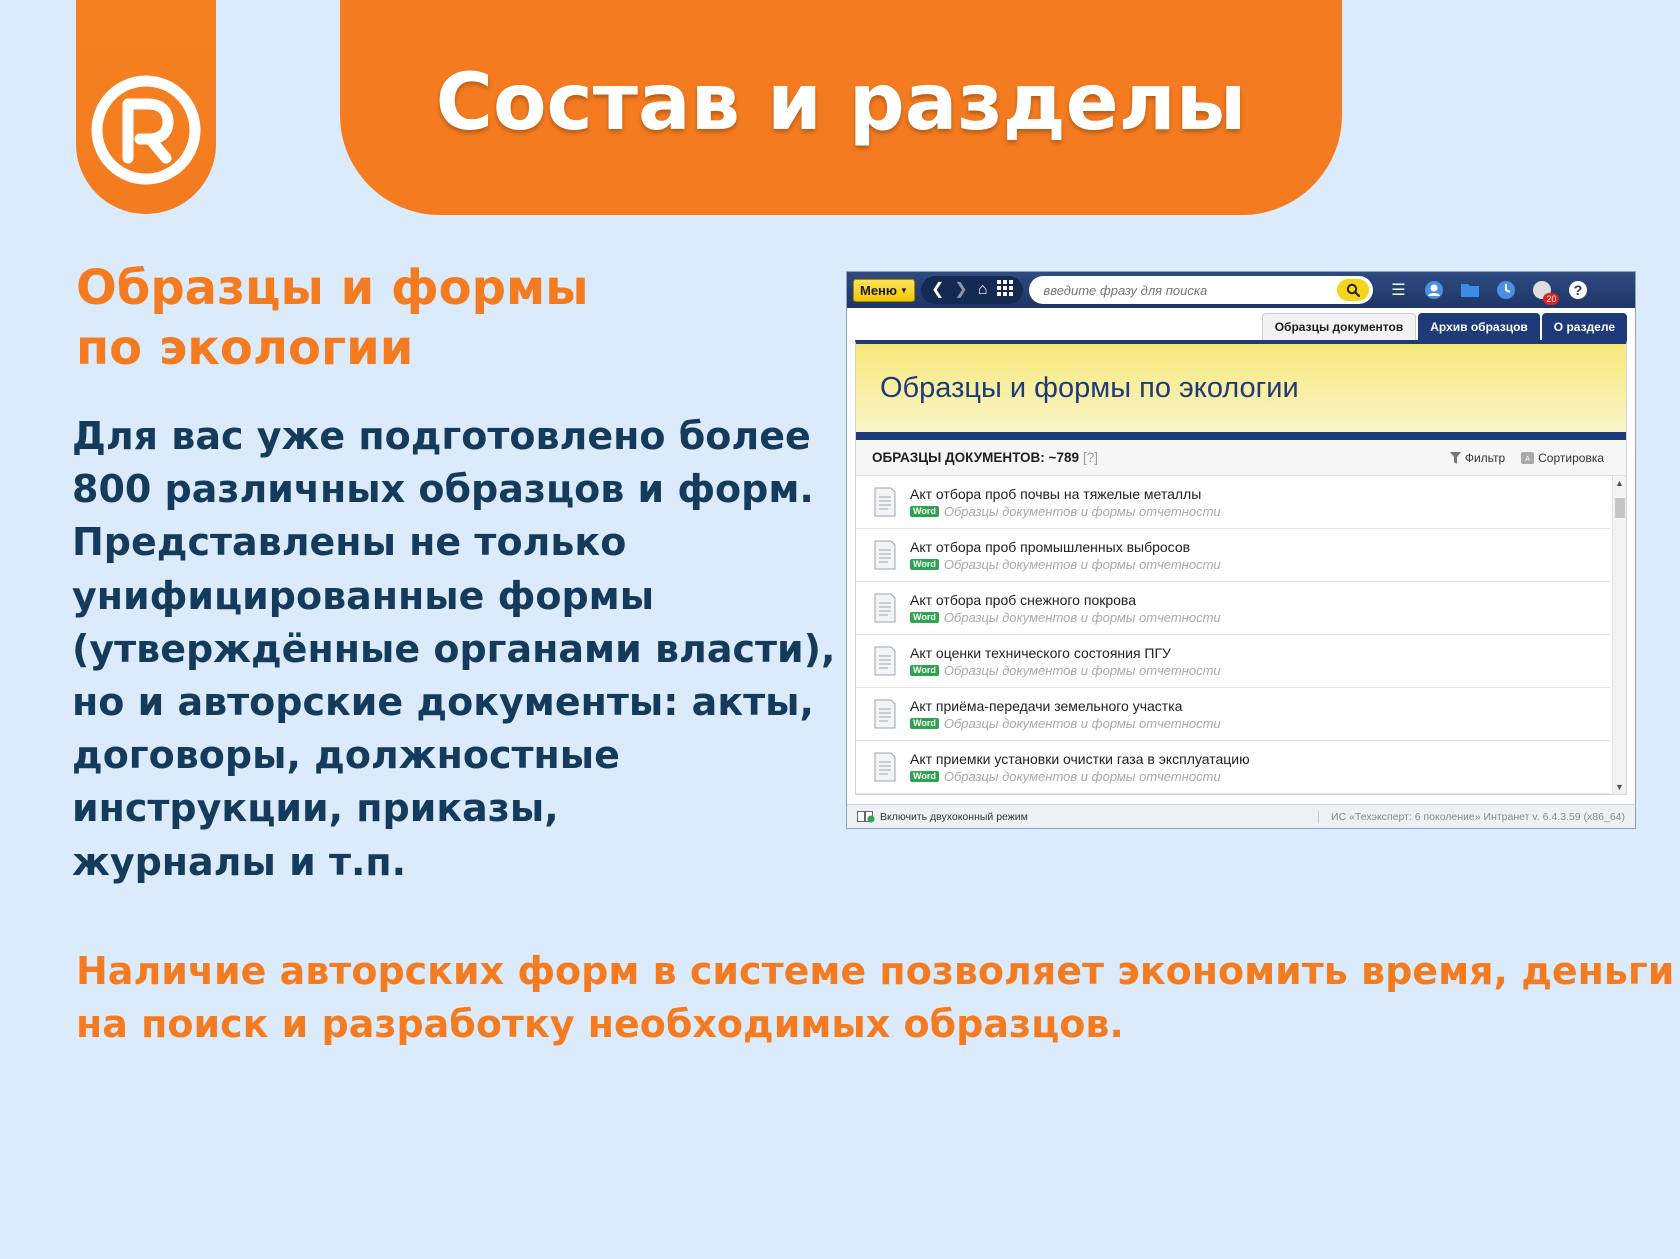  Describe the element at coordinates (937, 290) in the screenshot. I see `back-icon: ❮` at that location.